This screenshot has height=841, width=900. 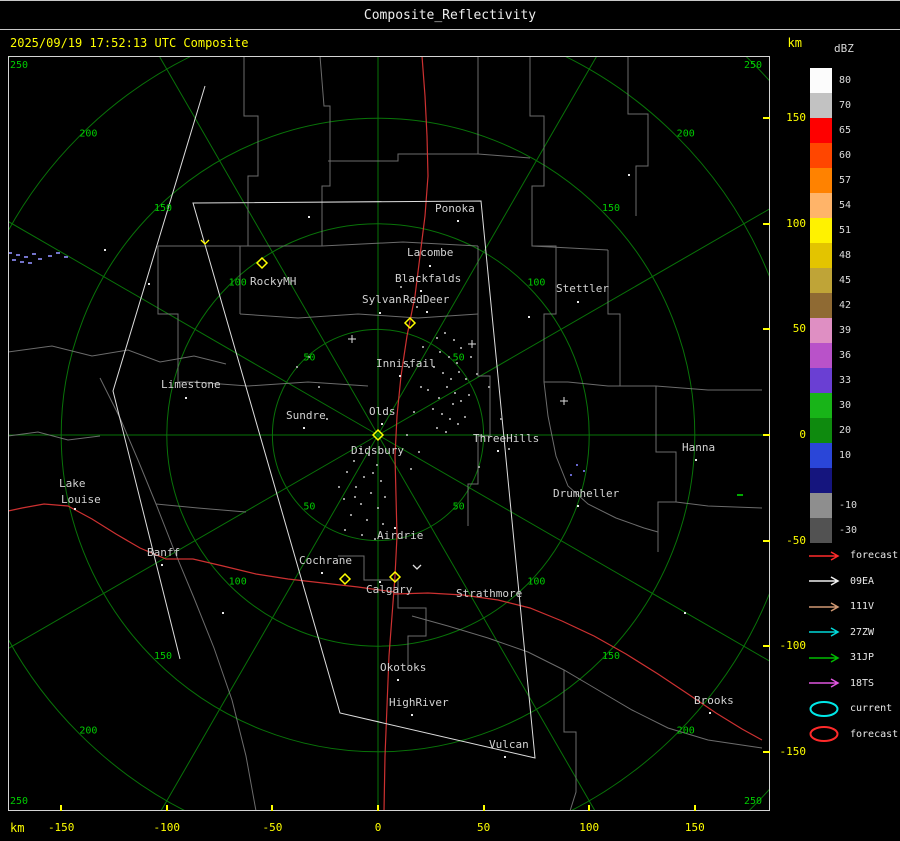 I want to click on city-label: Calgary, so click(x=389, y=589).